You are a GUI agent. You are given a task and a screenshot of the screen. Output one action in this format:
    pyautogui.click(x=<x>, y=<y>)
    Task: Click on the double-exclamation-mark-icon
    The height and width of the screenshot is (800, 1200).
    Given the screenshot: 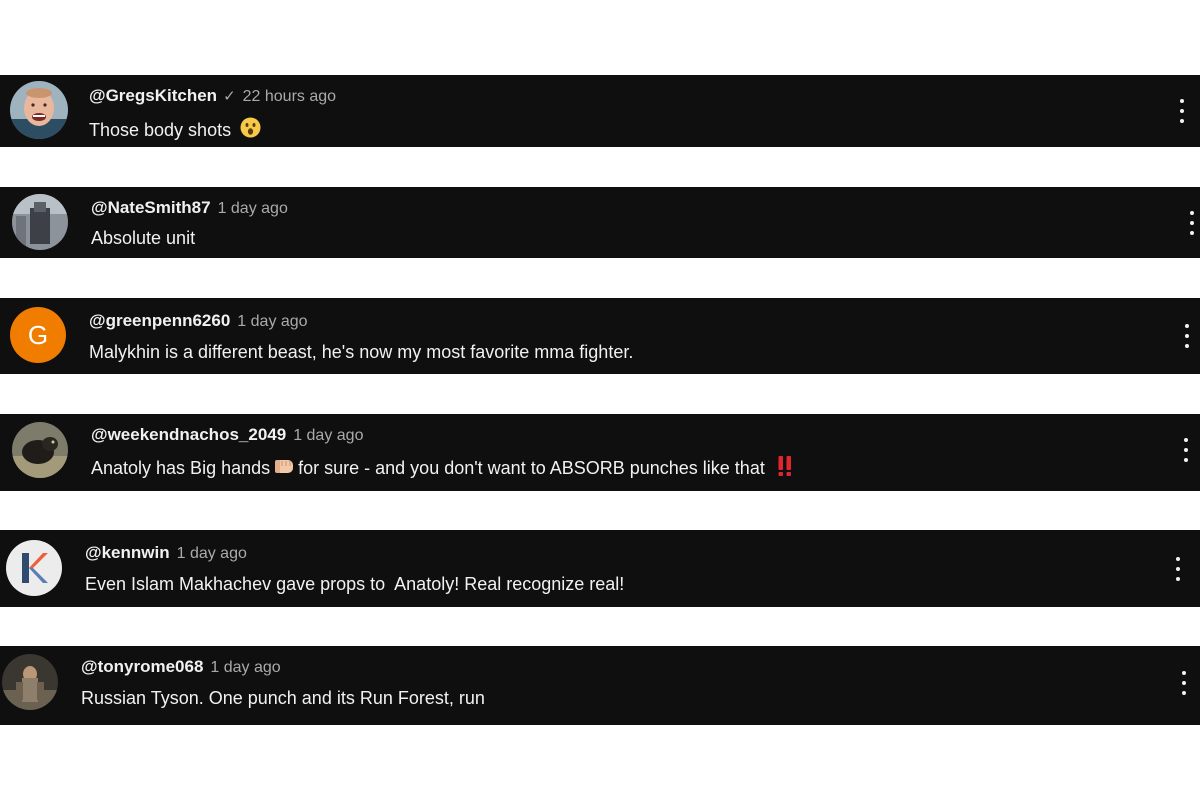 What is the action you would take?
    pyautogui.click(x=785, y=468)
    